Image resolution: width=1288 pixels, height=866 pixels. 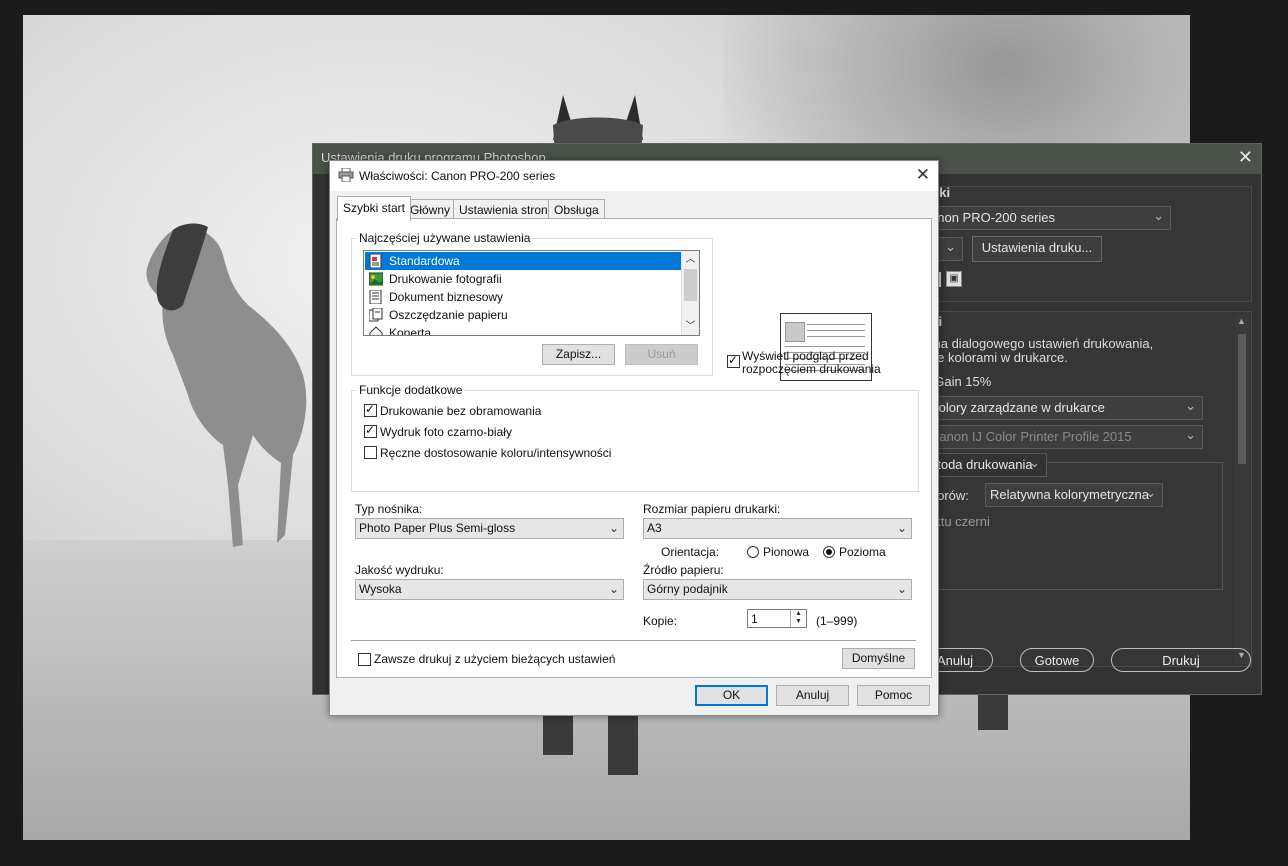 I want to click on media-type-select: Photo Paper Plus Semi-gloss ⌄, so click(x=489, y=528).